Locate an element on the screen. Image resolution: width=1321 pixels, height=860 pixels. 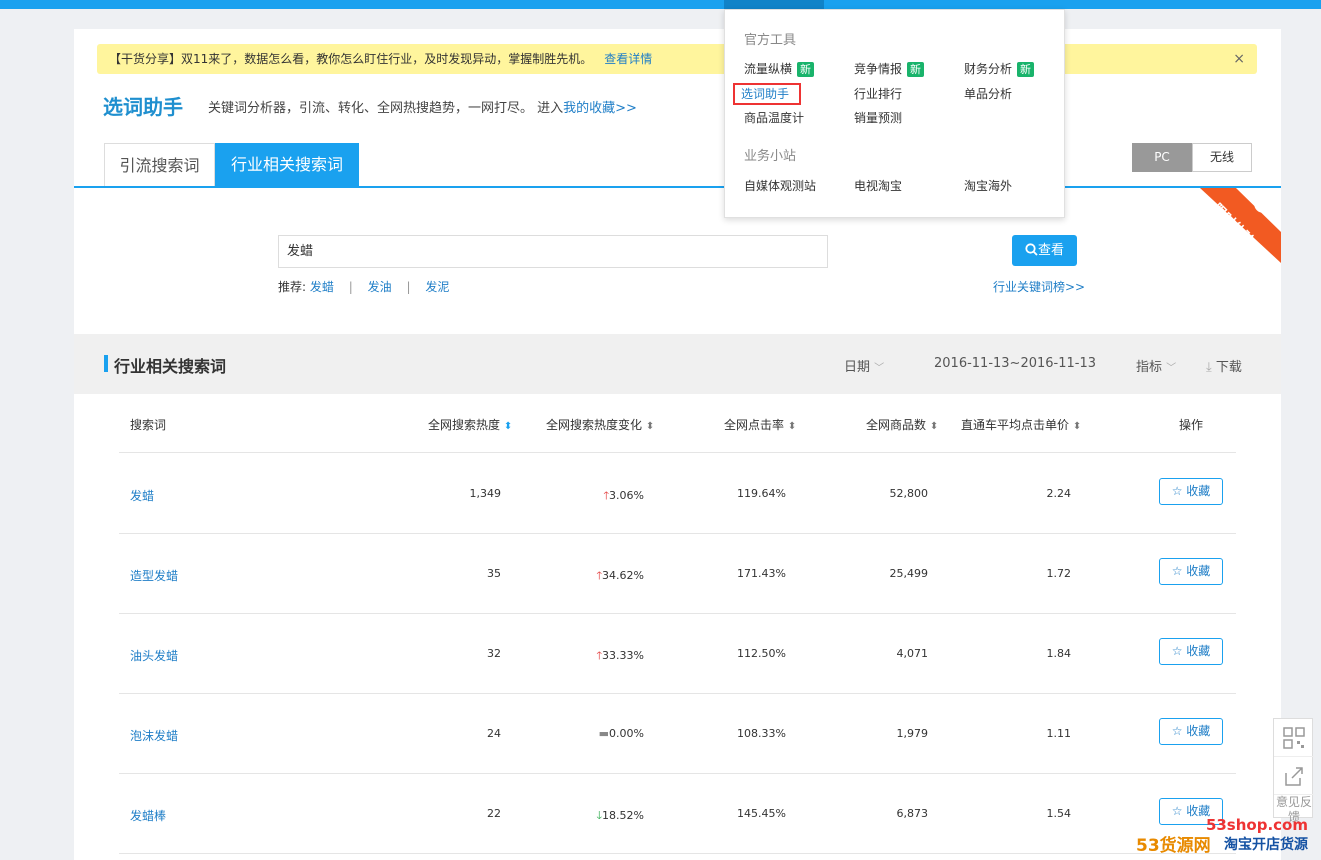
menu-item-label: 竞争情报 is located at coordinates (878, 69).